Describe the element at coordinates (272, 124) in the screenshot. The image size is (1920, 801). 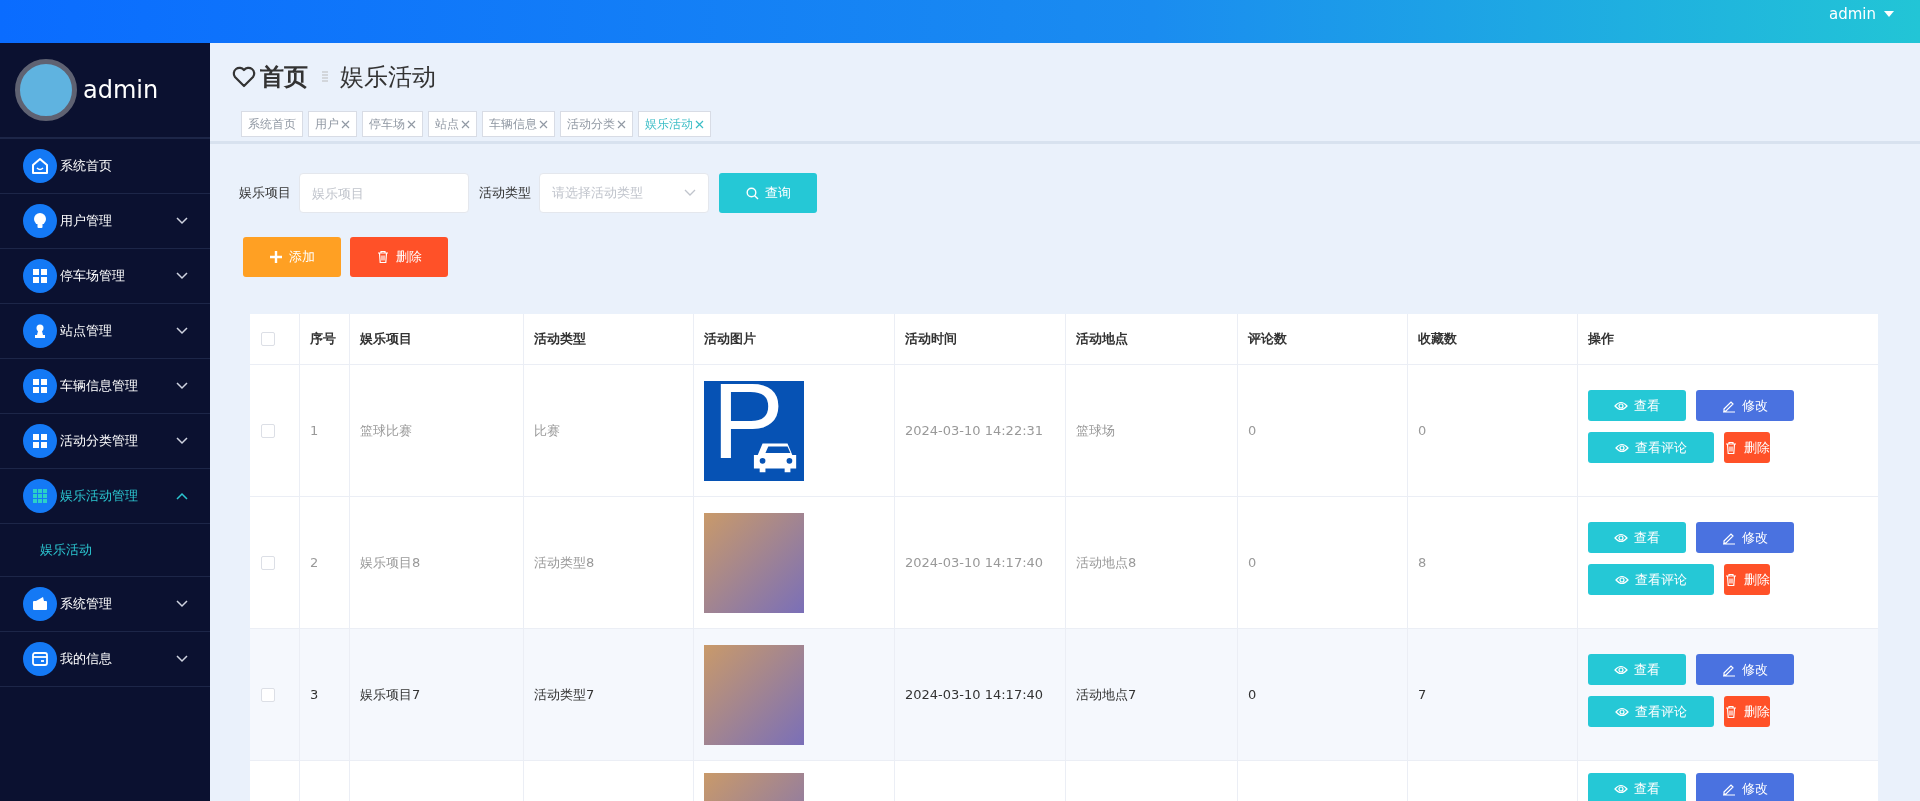
I see `tab: 系统首页` at that location.